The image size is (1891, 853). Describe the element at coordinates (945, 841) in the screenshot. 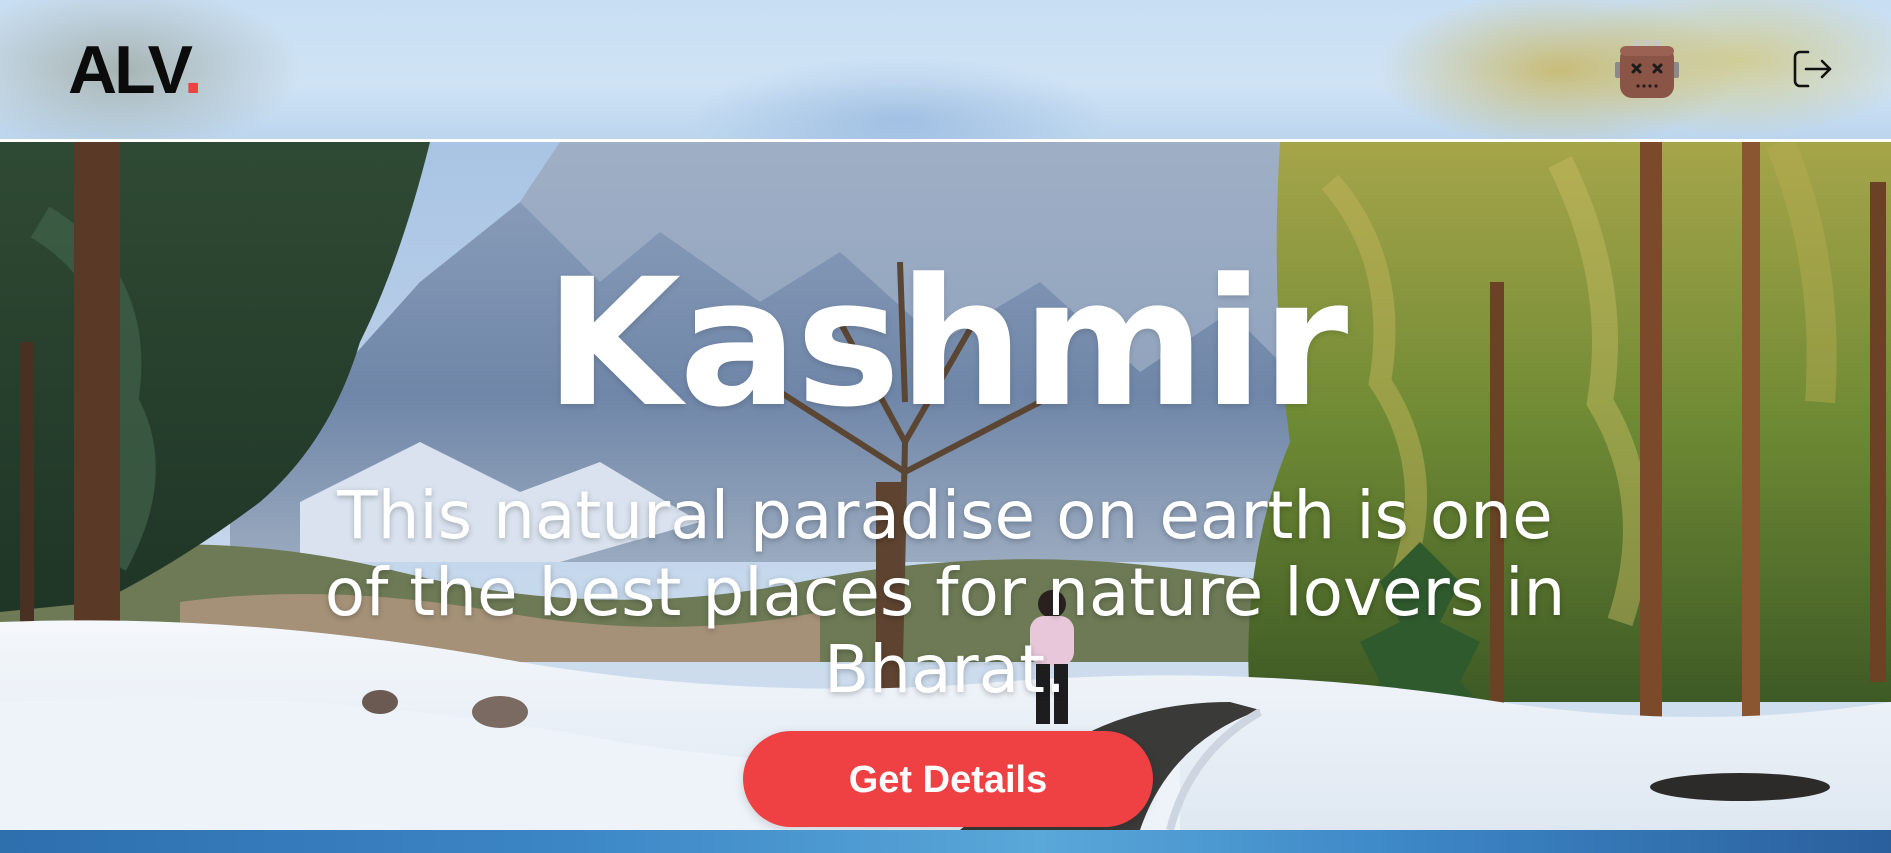

I see `bottom-band` at that location.